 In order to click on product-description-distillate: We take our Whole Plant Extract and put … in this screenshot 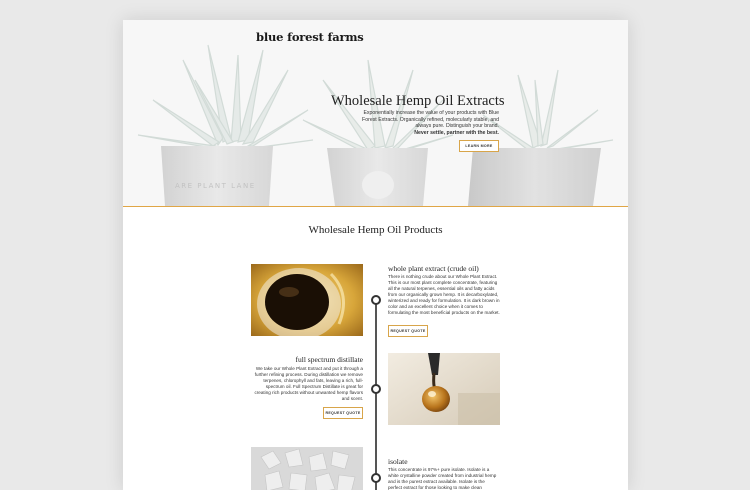, I will do `click(308, 383)`.